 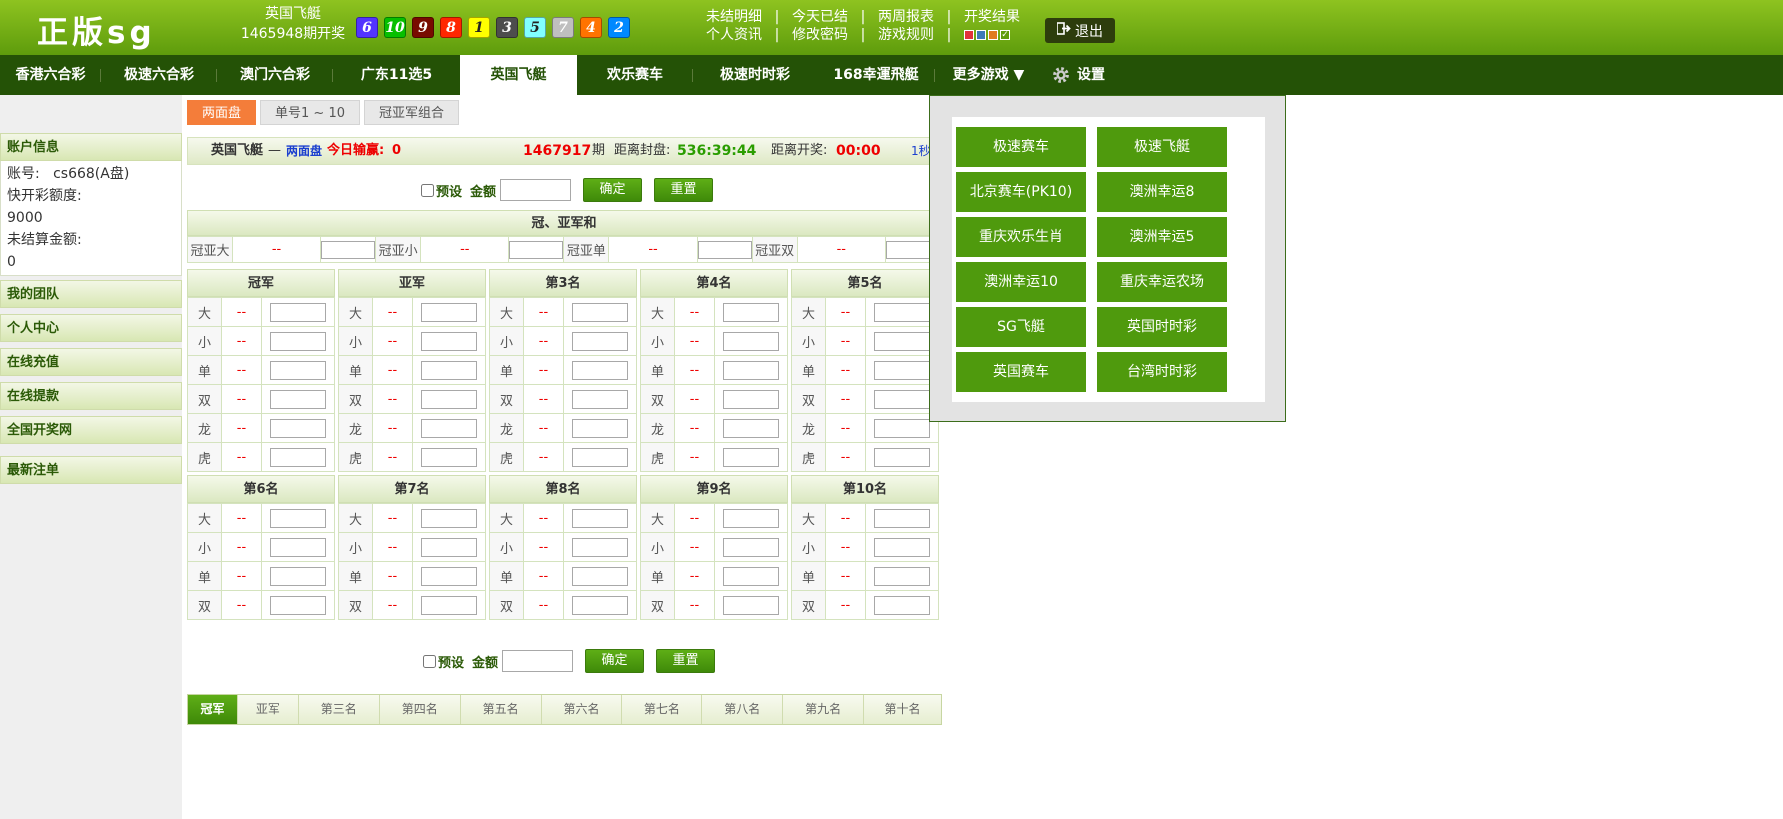 What do you see at coordinates (981, 35) in the screenshot?
I see `theme-blue-swatch` at bounding box center [981, 35].